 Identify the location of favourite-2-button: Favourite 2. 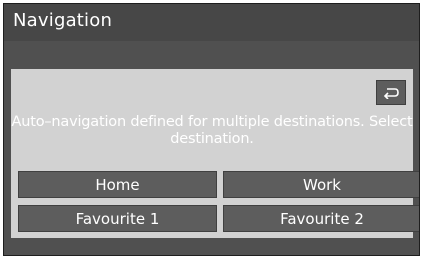
(321, 218).